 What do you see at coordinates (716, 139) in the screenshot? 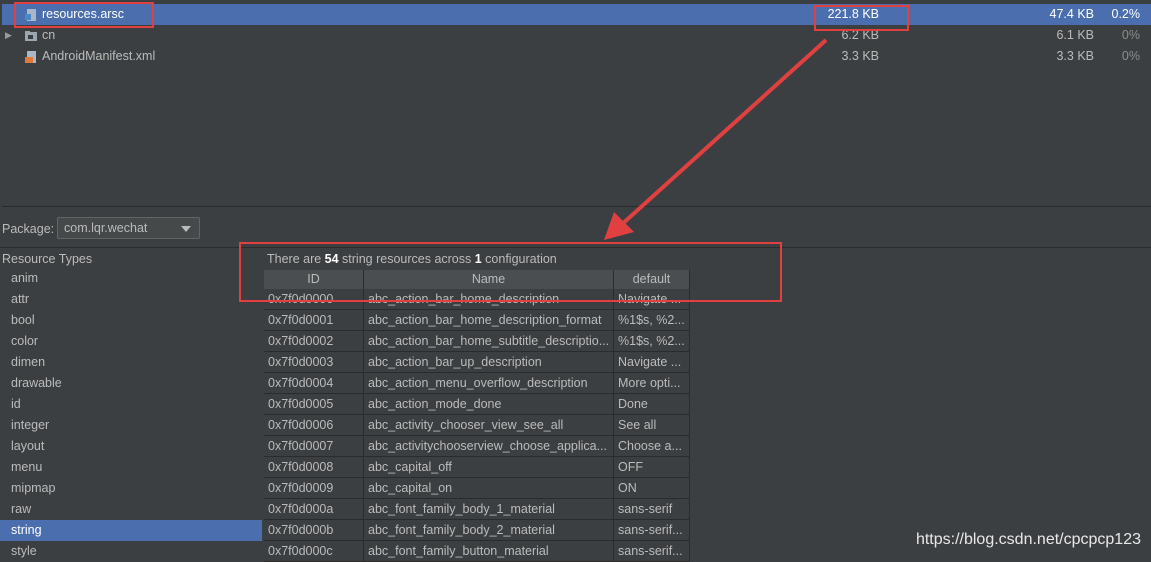
I see `annotation-arrow-icon` at bounding box center [716, 139].